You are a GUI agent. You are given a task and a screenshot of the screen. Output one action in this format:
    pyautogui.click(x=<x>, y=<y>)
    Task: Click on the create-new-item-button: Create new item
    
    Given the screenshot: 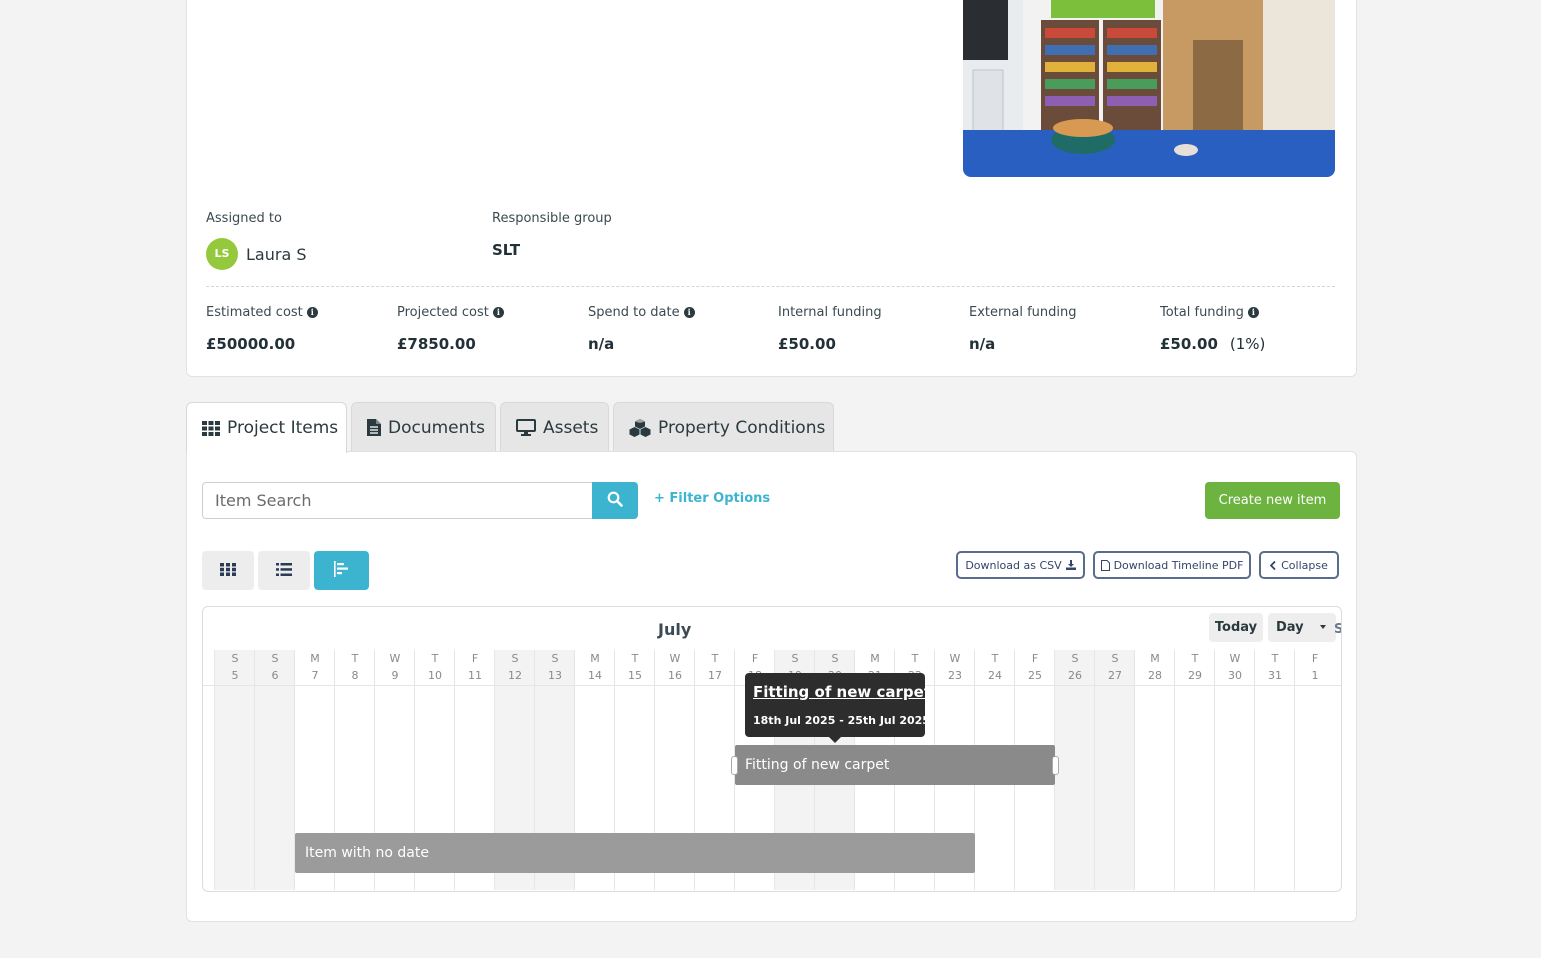 What is the action you would take?
    pyautogui.click(x=1272, y=500)
    